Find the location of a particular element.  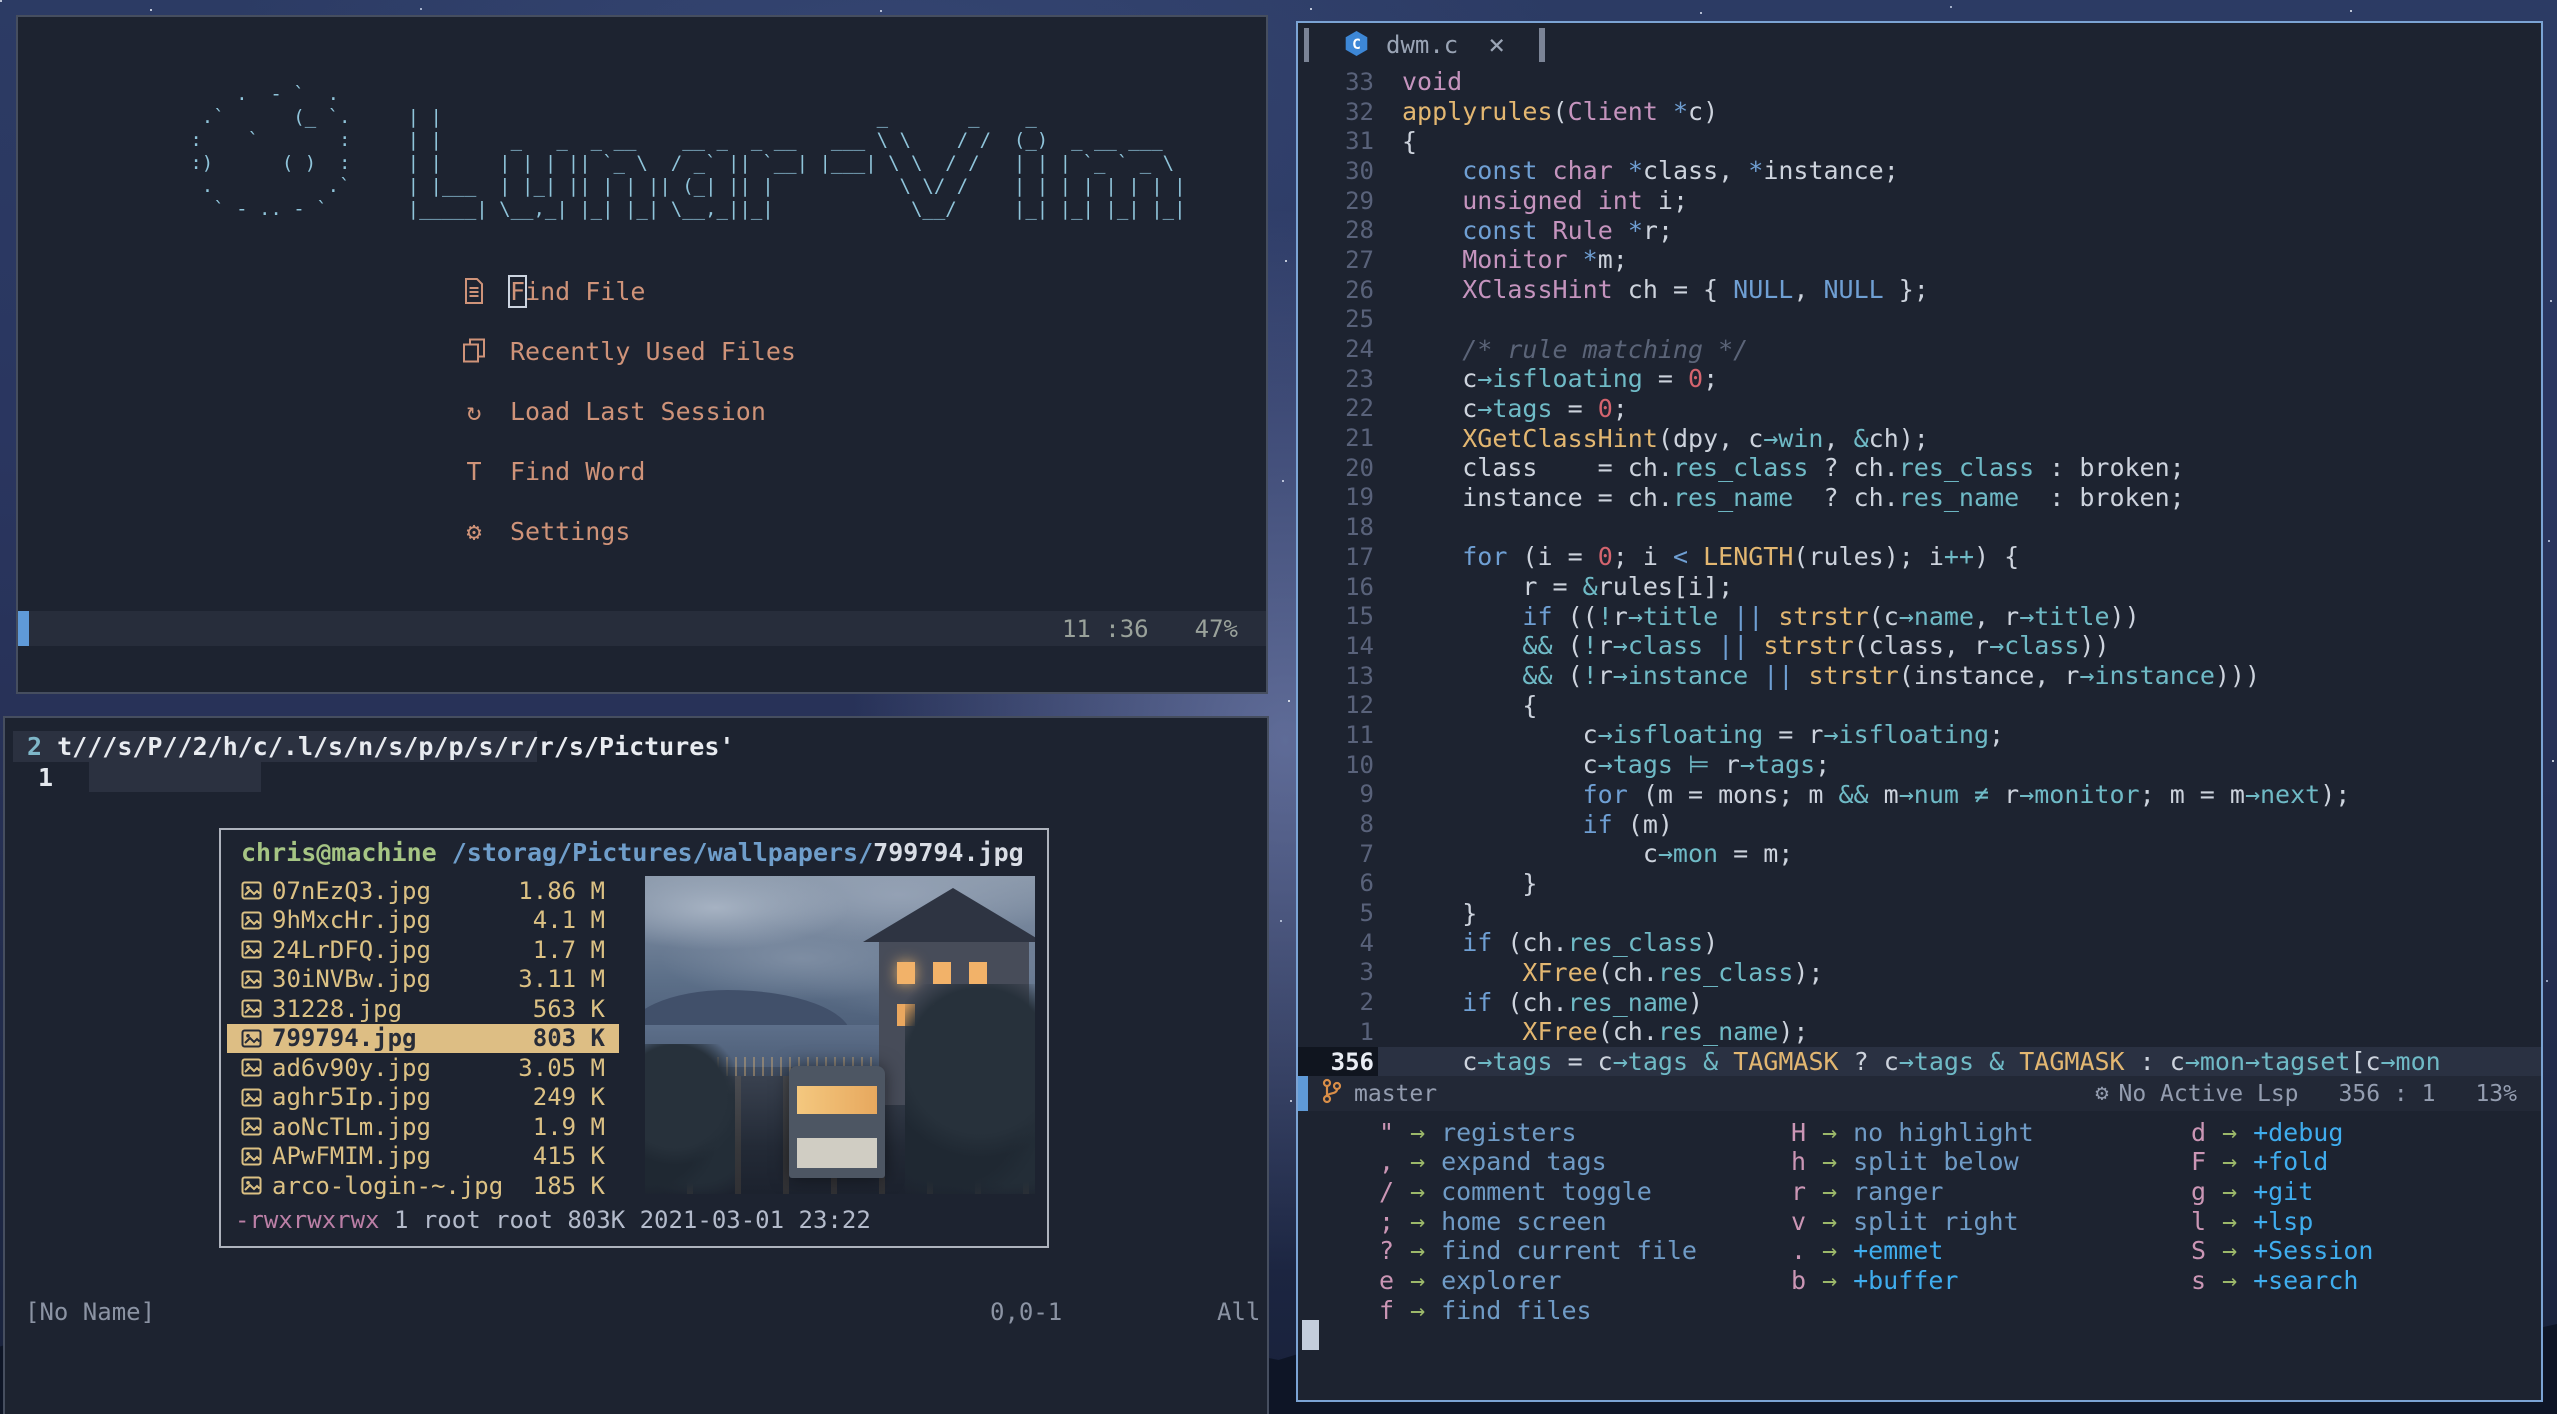

code-text: XFree(ch.res_name); is located at coordinates (1665, 1032).